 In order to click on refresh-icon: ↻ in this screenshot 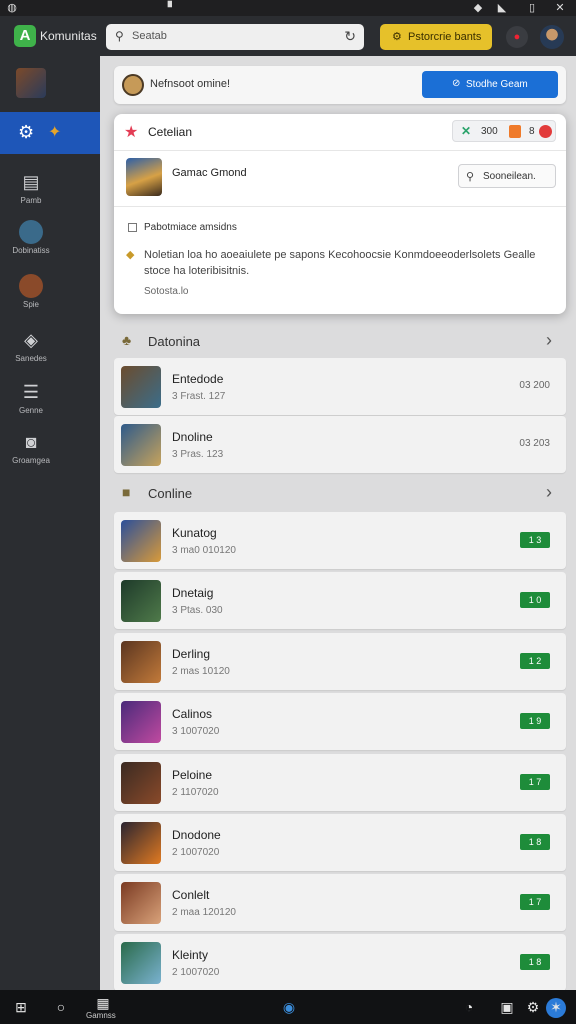, I will do `click(350, 36)`.